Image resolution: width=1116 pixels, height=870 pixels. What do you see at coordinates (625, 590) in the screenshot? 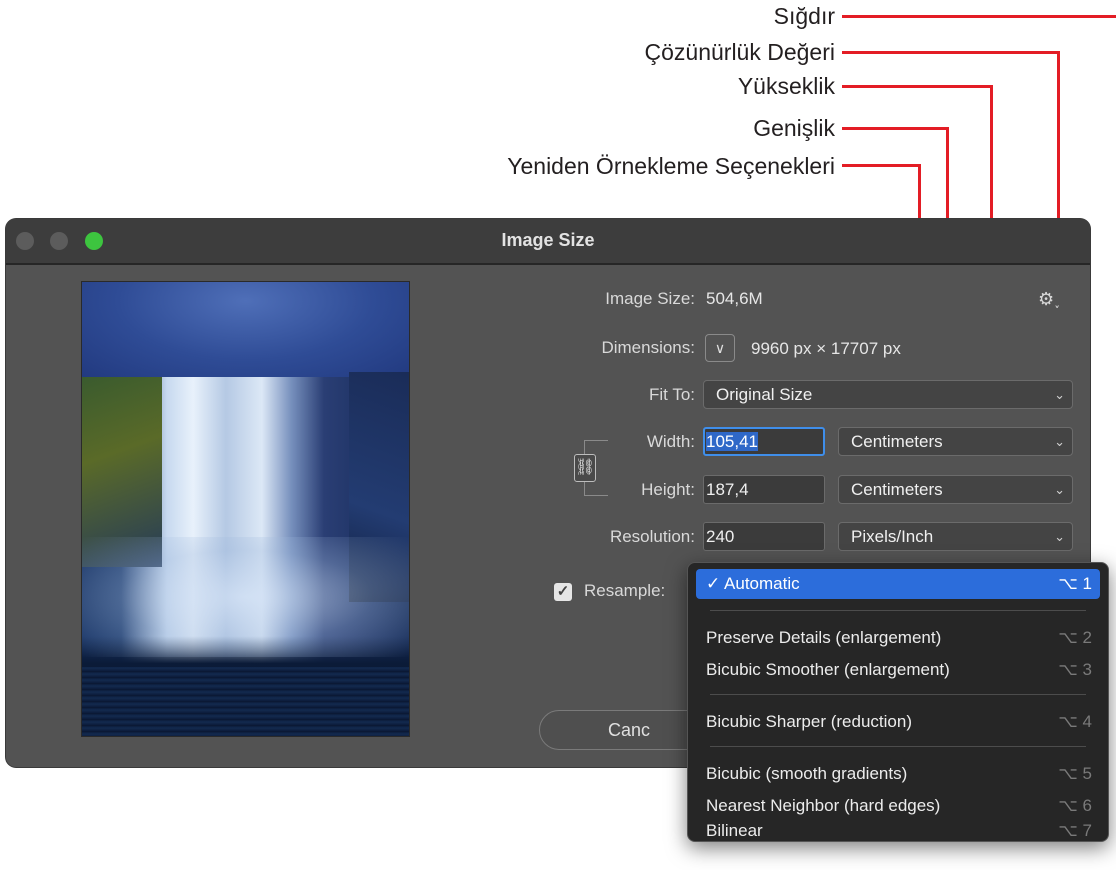
I see `resample-label: Resample:` at bounding box center [625, 590].